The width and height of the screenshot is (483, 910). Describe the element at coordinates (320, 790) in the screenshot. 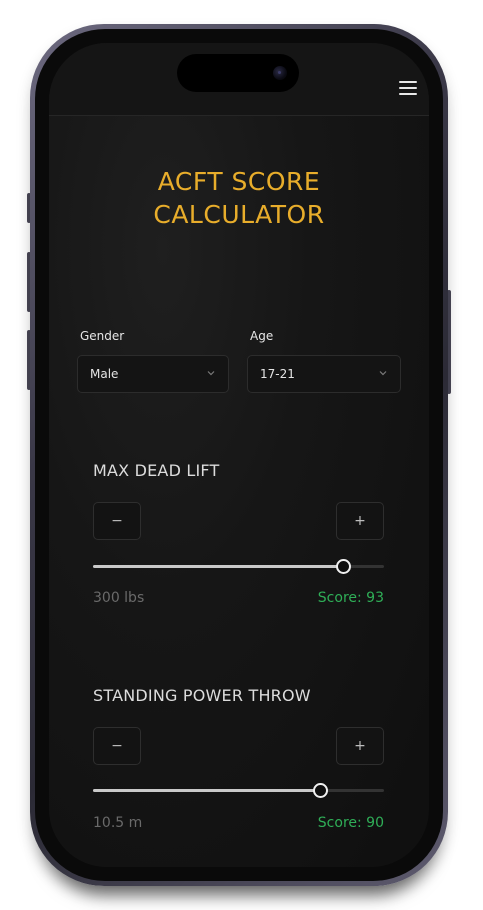

I see `power-throw-slider-thumb` at that location.